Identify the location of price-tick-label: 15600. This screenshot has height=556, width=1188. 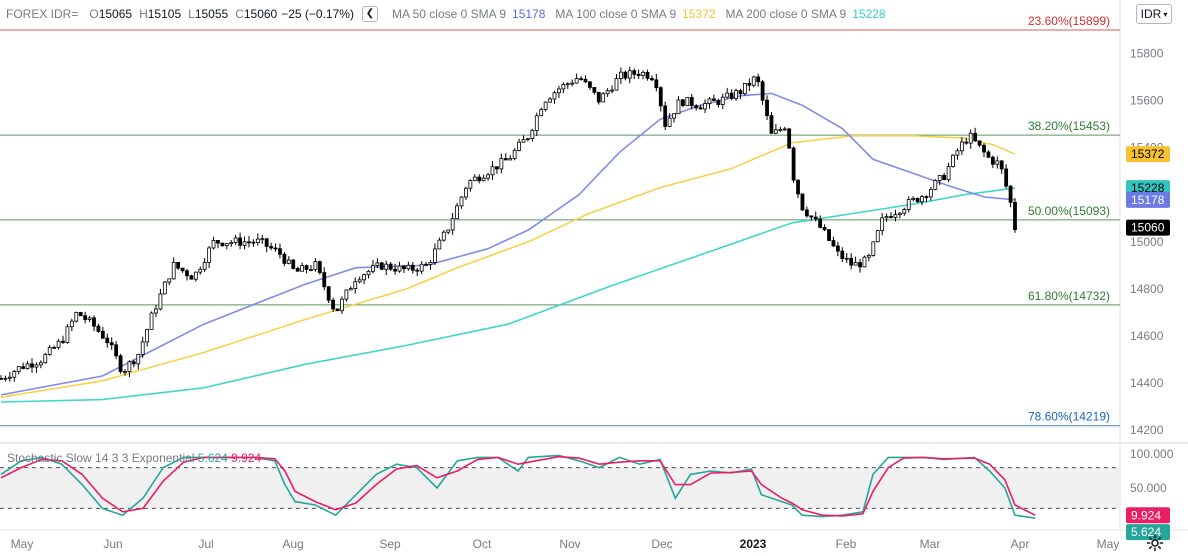
(1147, 100).